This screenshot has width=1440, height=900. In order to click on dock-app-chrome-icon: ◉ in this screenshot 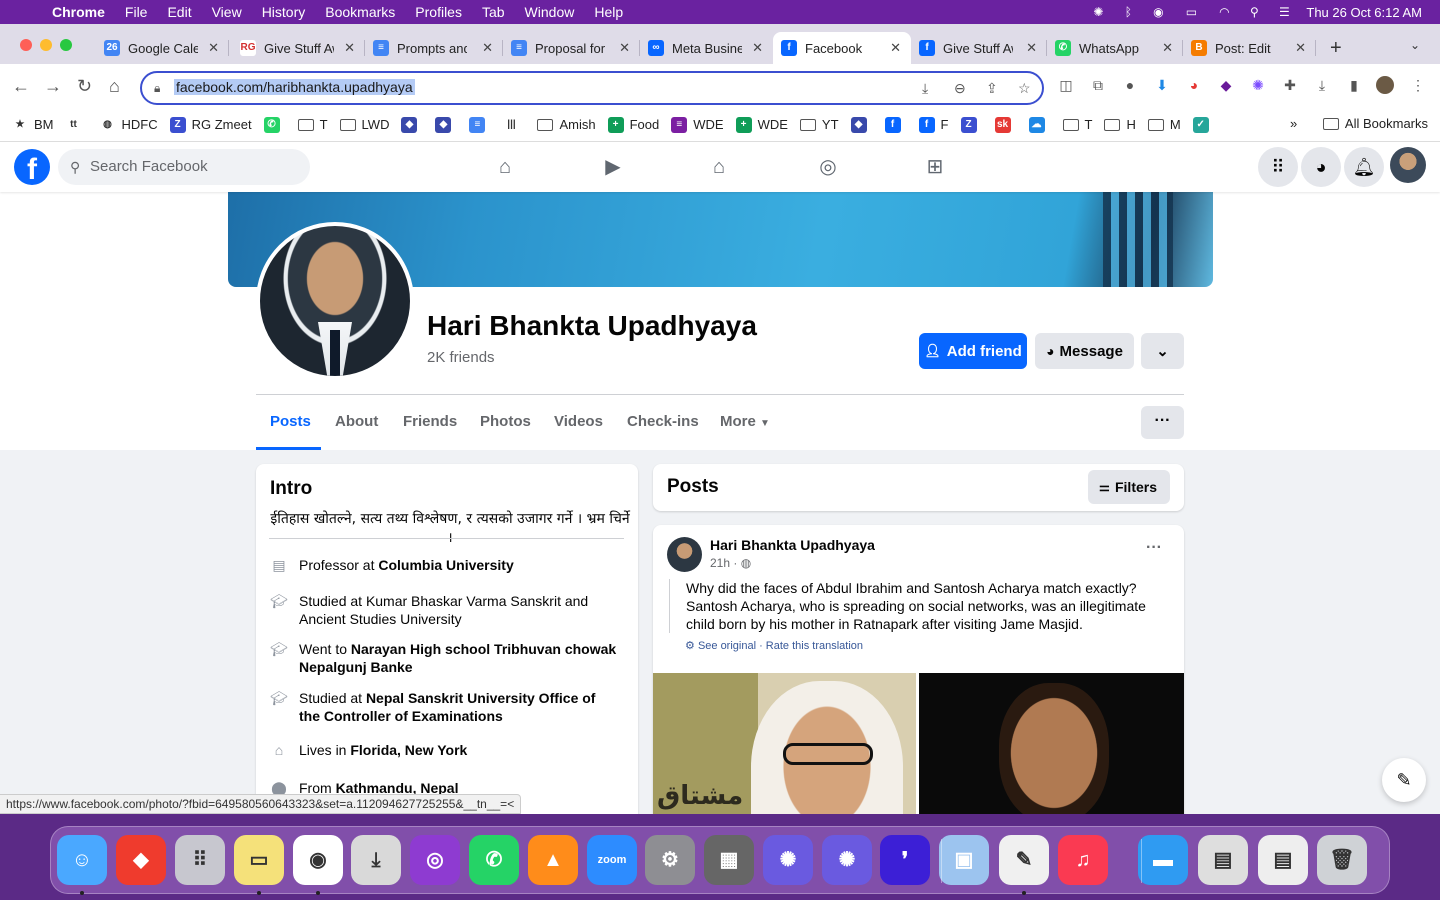, I will do `click(318, 865)`.